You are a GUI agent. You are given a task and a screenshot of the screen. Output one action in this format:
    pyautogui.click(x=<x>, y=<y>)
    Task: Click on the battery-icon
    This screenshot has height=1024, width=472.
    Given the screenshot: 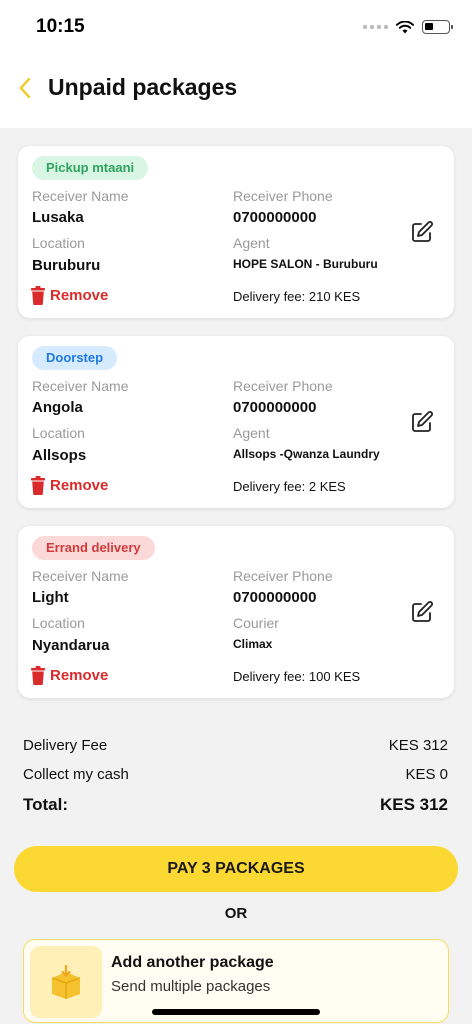 What is the action you would take?
    pyautogui.click(x=437, y=27)
    